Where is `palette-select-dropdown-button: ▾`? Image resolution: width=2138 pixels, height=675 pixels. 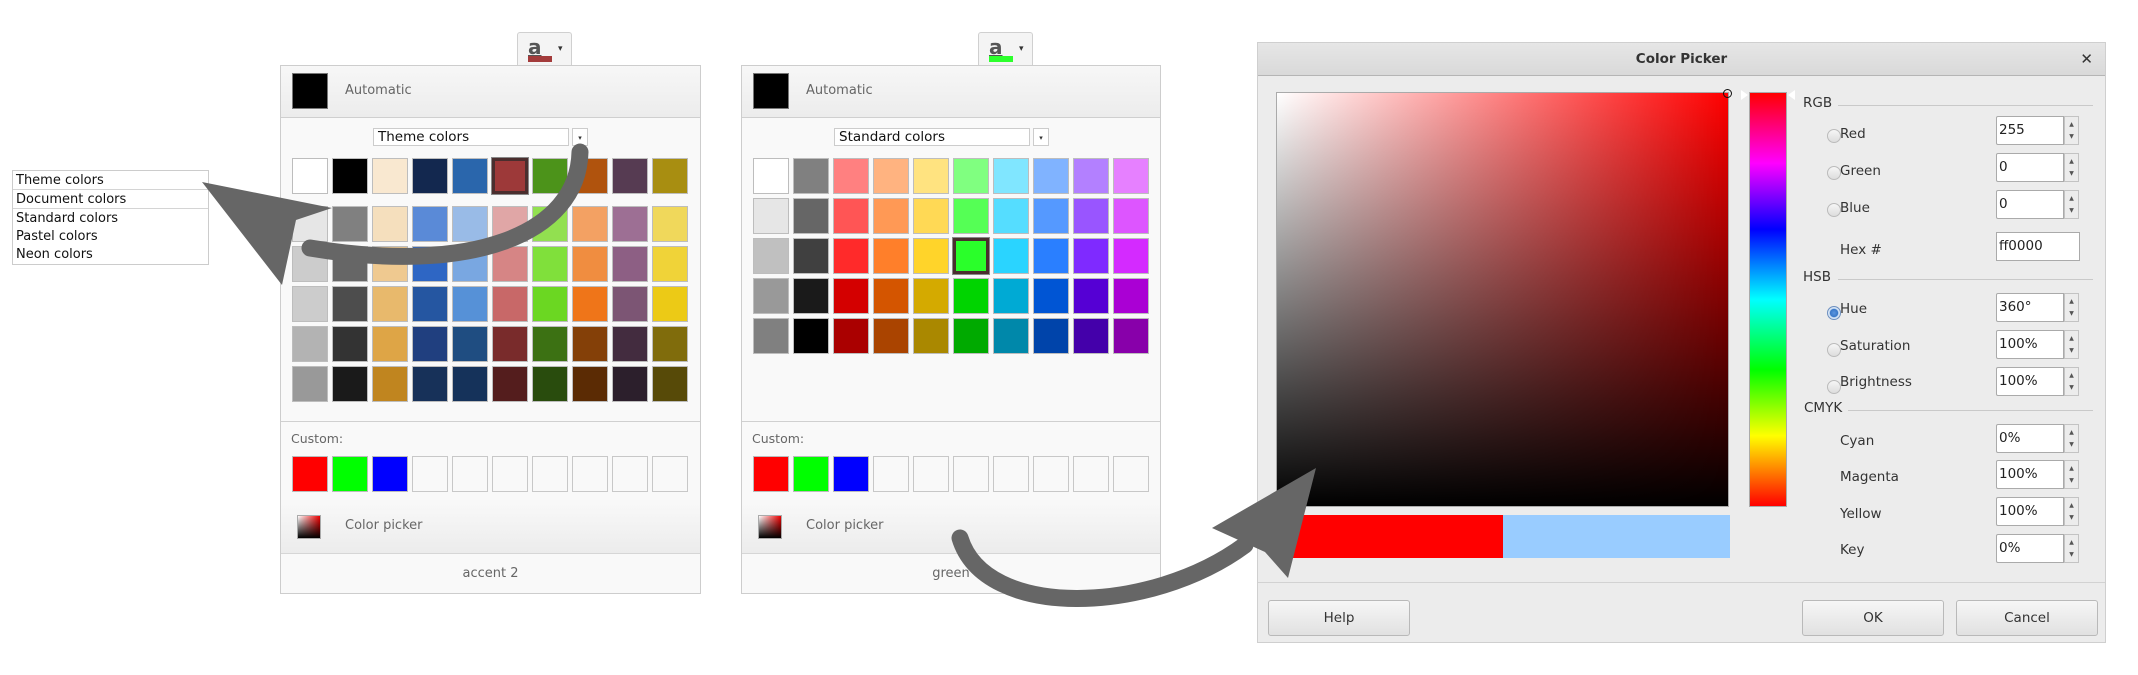
palette-select-dropdown-button: ▾ is located at coordinates (580, 137).